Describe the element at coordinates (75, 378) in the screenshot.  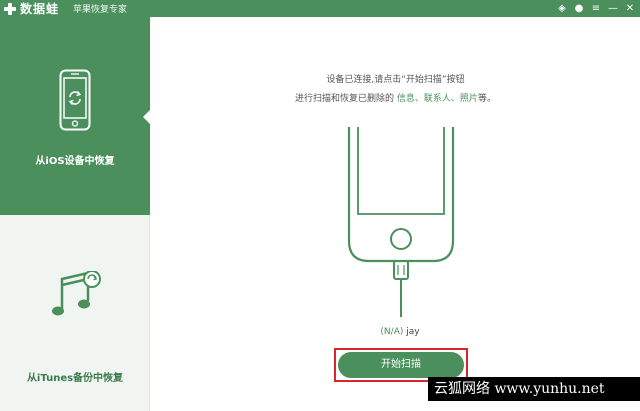
I see `sidebar-item-label: 从iTunes备份中恢复` at that location.